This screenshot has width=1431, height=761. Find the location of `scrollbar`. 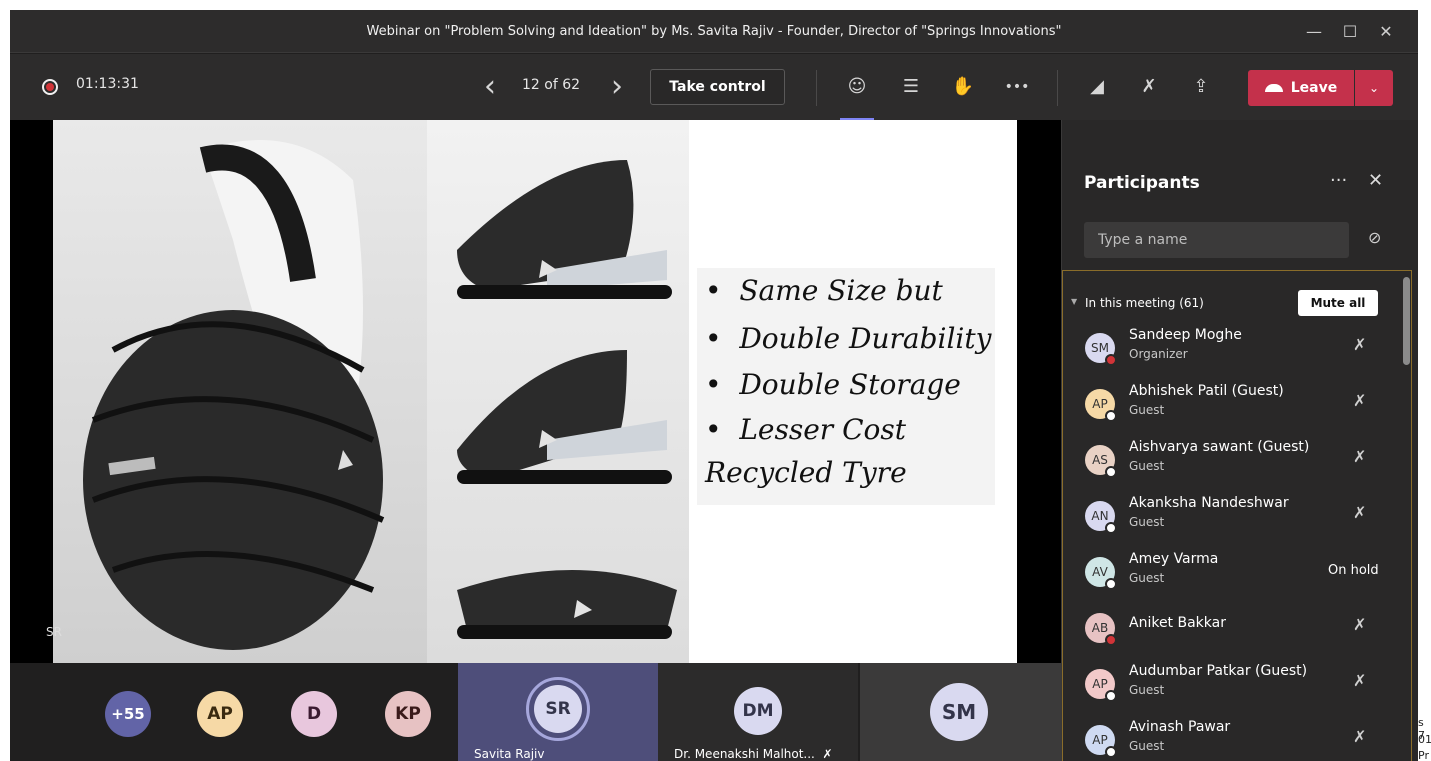

scrollbar is located at coordinates (1406, 321).